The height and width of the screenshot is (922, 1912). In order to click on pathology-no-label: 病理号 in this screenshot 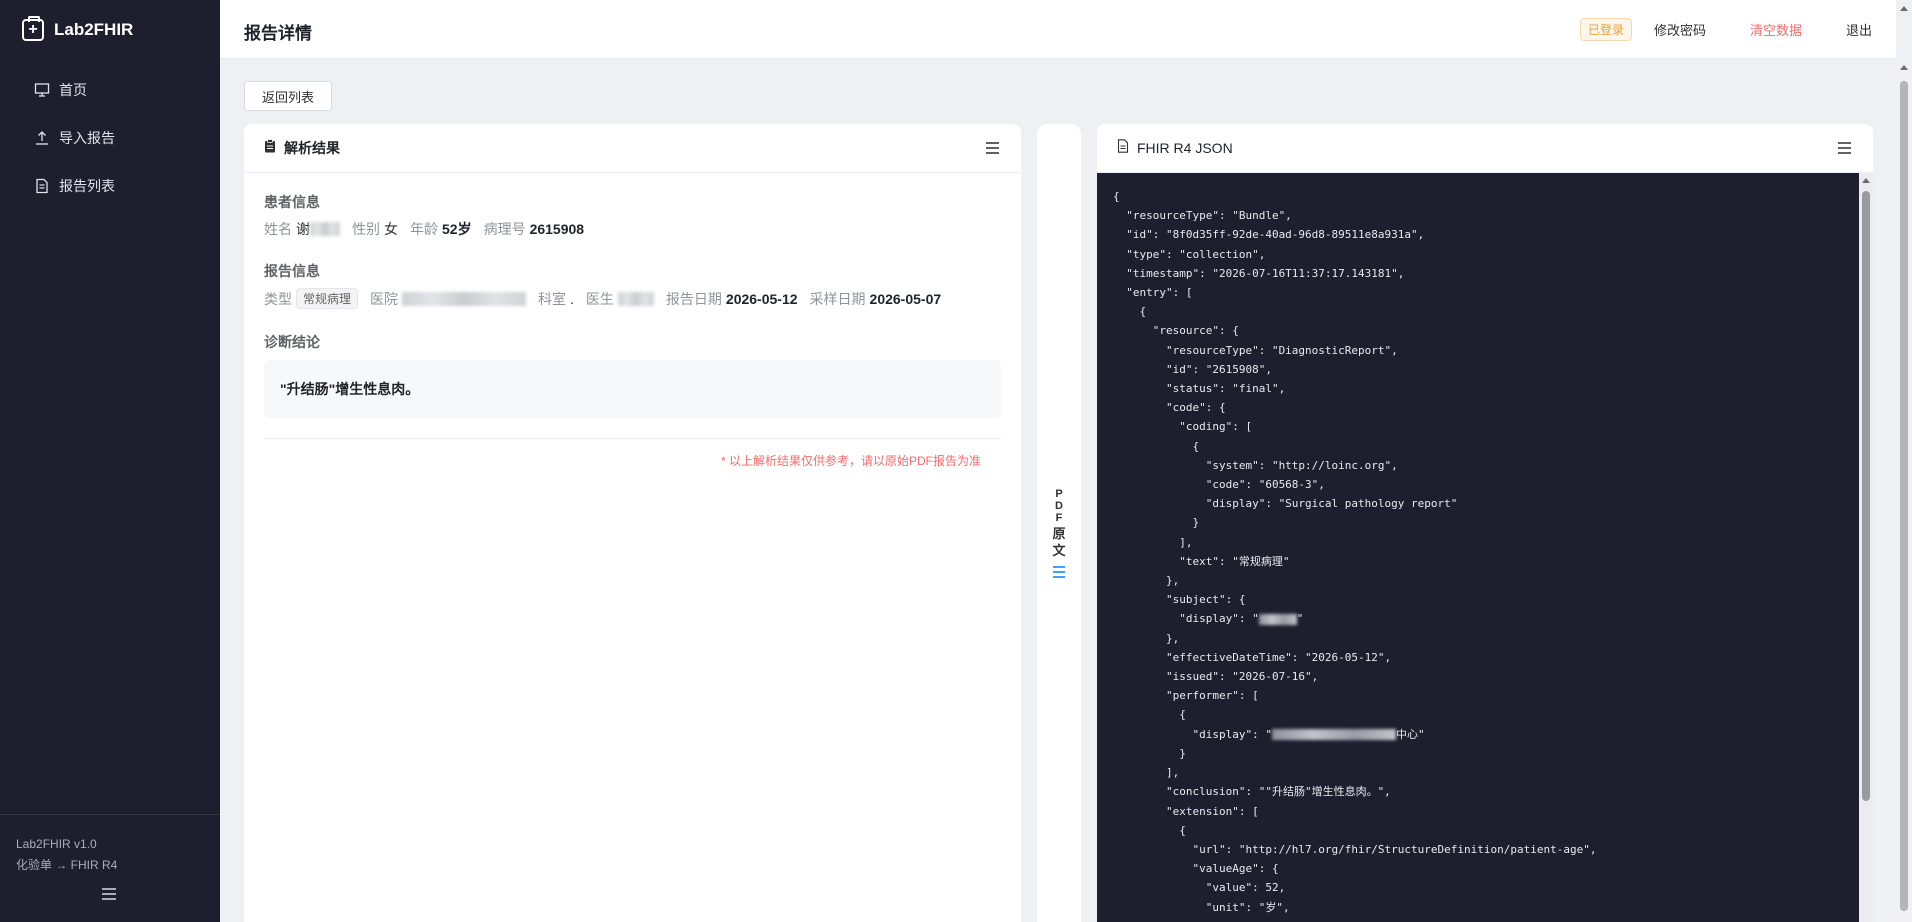, I will do `click(504, 229)`.